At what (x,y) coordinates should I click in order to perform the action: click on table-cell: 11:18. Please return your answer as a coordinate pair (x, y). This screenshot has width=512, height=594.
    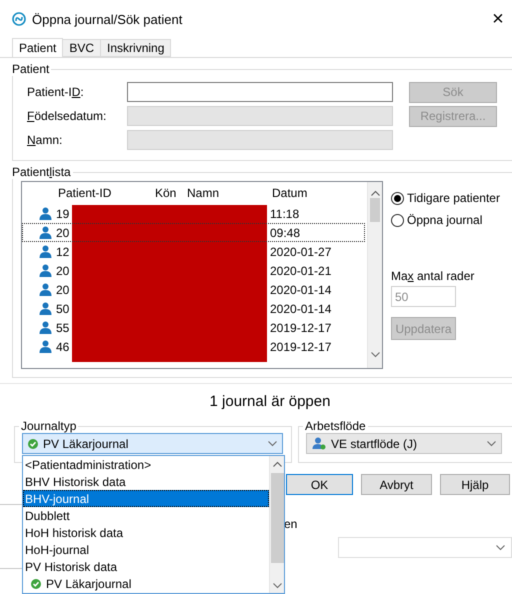
    Looking at the image, I should click on (285, 213).